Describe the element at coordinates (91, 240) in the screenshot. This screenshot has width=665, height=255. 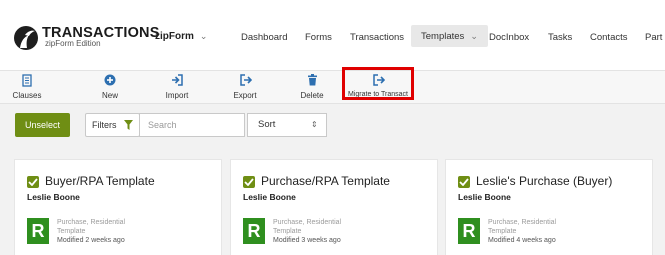
I see `card-modified: Modified 2 weeks ago` at that location.